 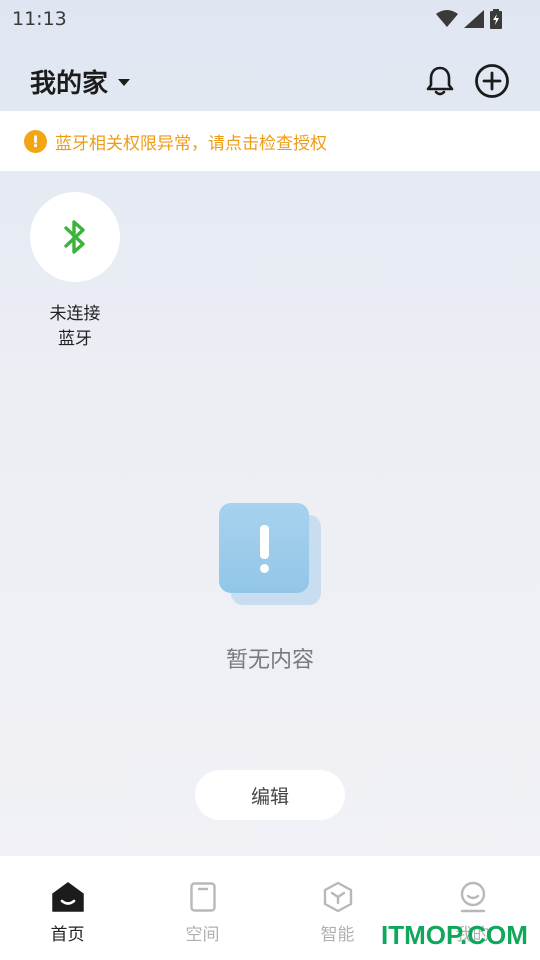 I want to click on warning-icon: !, so click(x=35, y=141).